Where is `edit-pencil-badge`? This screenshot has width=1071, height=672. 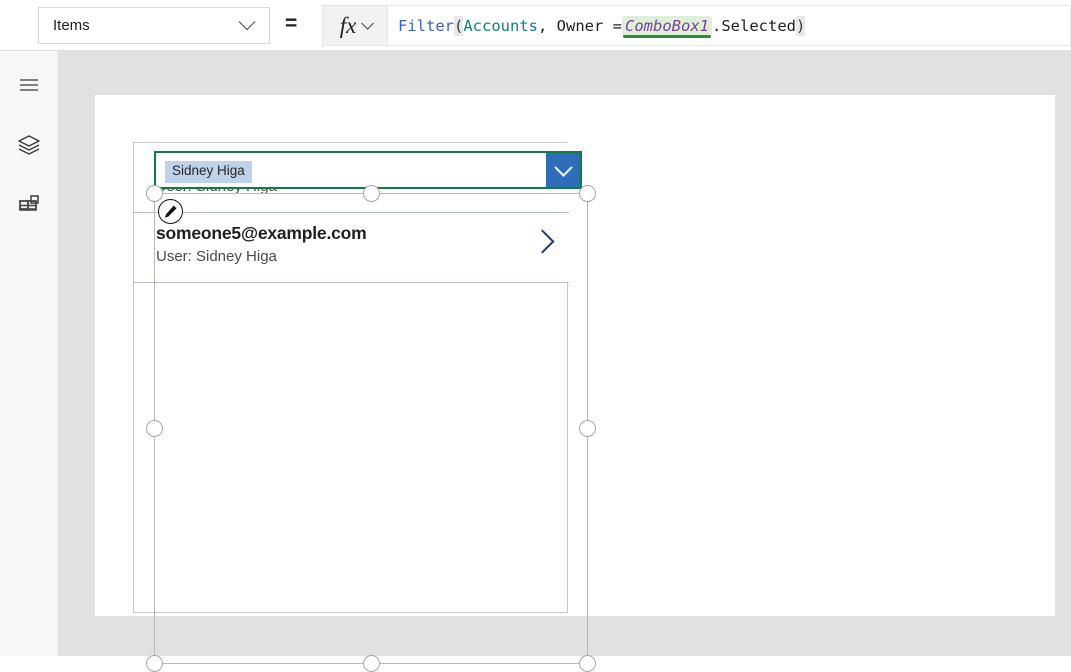 edit-pencil-badge is located at coordinates (170, 211).